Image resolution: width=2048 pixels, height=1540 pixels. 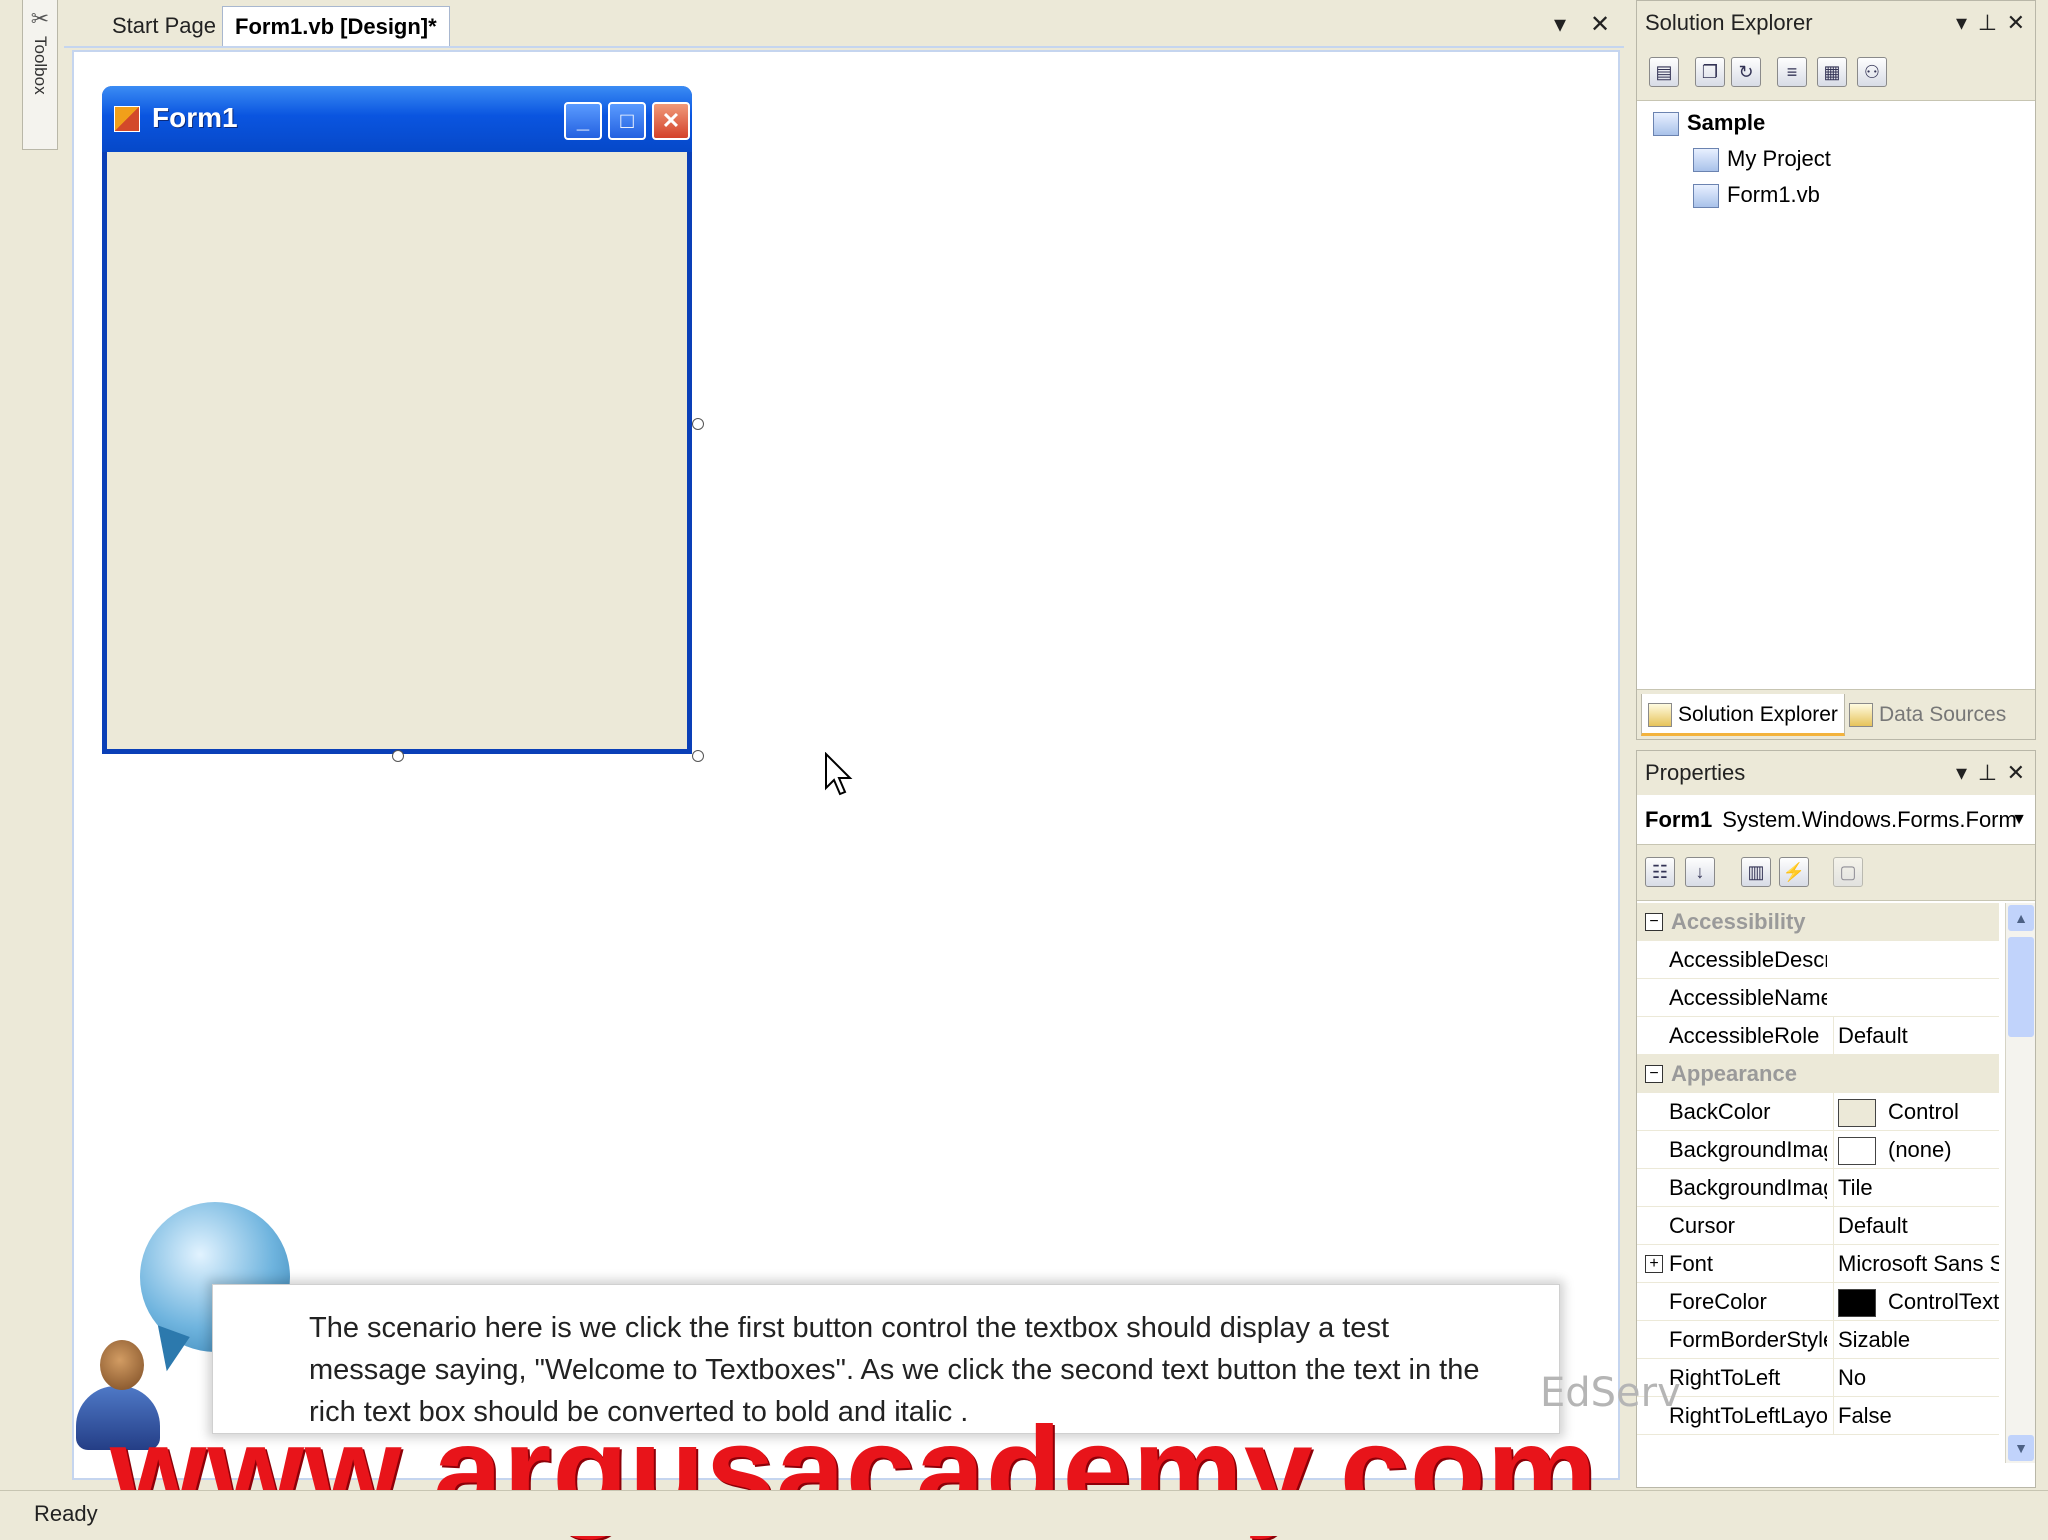 I want to click on property-row: BackgroundImageLayout Tile, so click(x=1818, y=1188).